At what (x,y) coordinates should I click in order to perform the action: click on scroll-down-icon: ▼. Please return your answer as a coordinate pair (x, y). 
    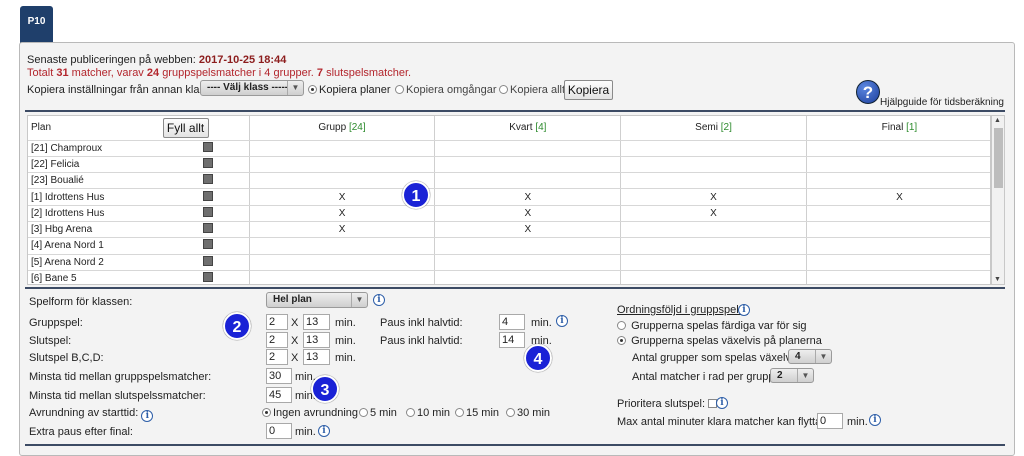
    Looking at the image, I should click on (997, 279).